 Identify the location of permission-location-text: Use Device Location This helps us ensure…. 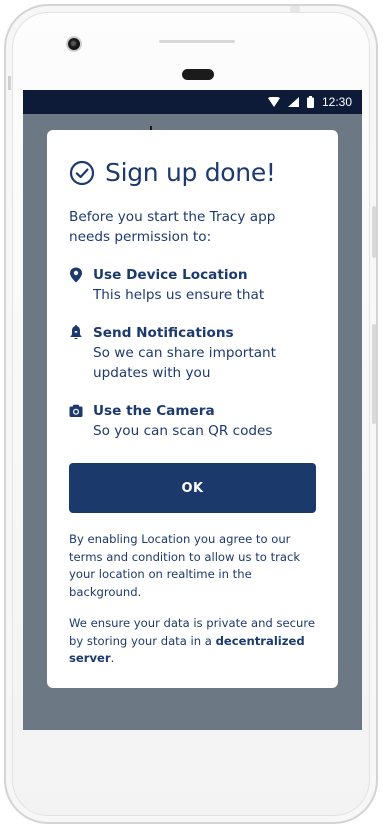
(178, 285).